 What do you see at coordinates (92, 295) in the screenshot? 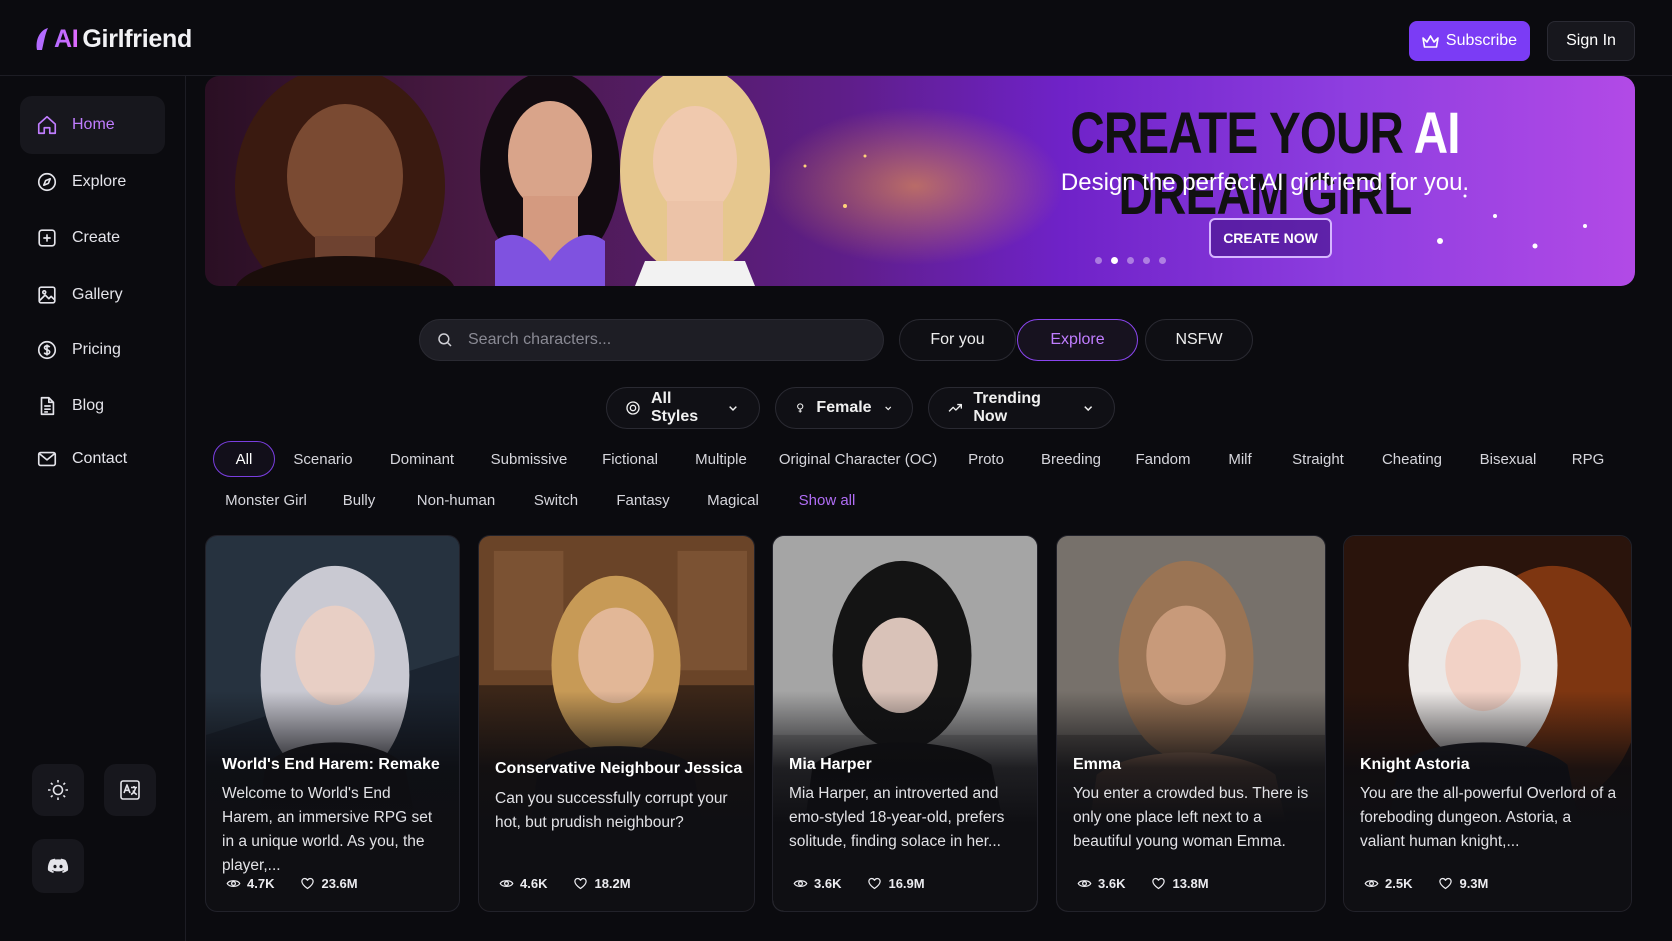
I see `sidebar-item-gallery: Gallery` at bounding box center [92, 295].